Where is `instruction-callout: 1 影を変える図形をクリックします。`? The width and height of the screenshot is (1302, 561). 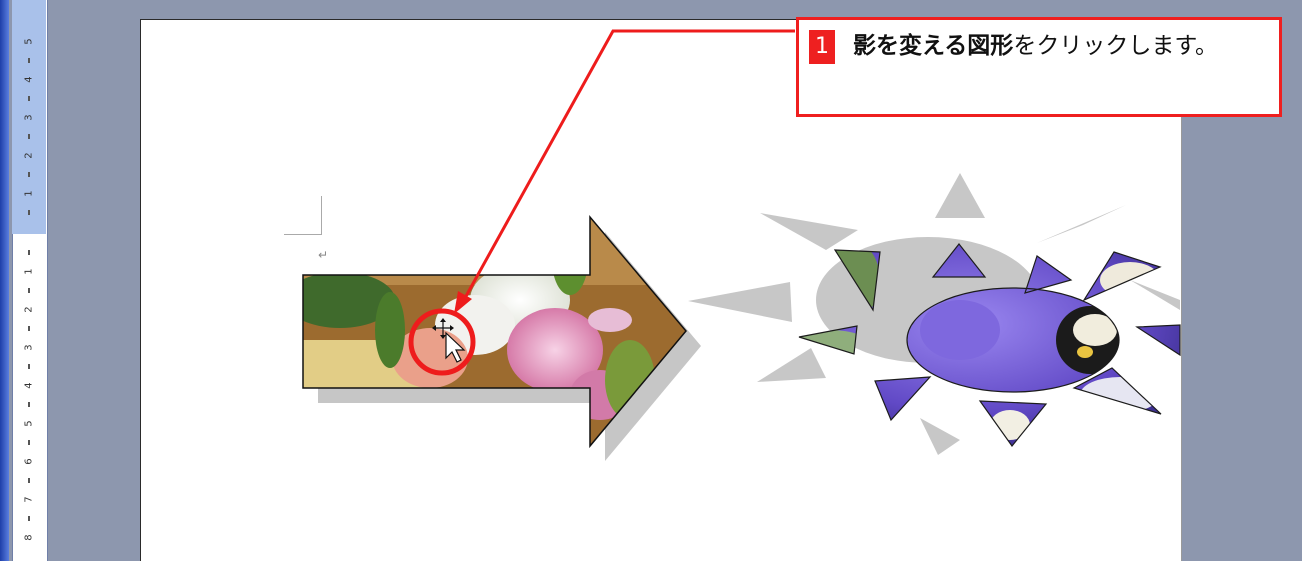
instruction-callout: 1 影を変える図形をクリックします。 is located at coordinates (1039, 67).